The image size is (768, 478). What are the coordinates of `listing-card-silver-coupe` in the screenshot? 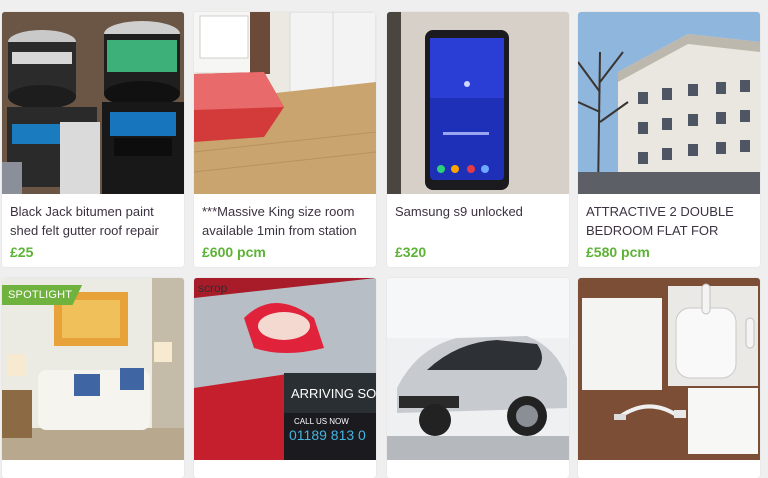 It's located at (478, 378).